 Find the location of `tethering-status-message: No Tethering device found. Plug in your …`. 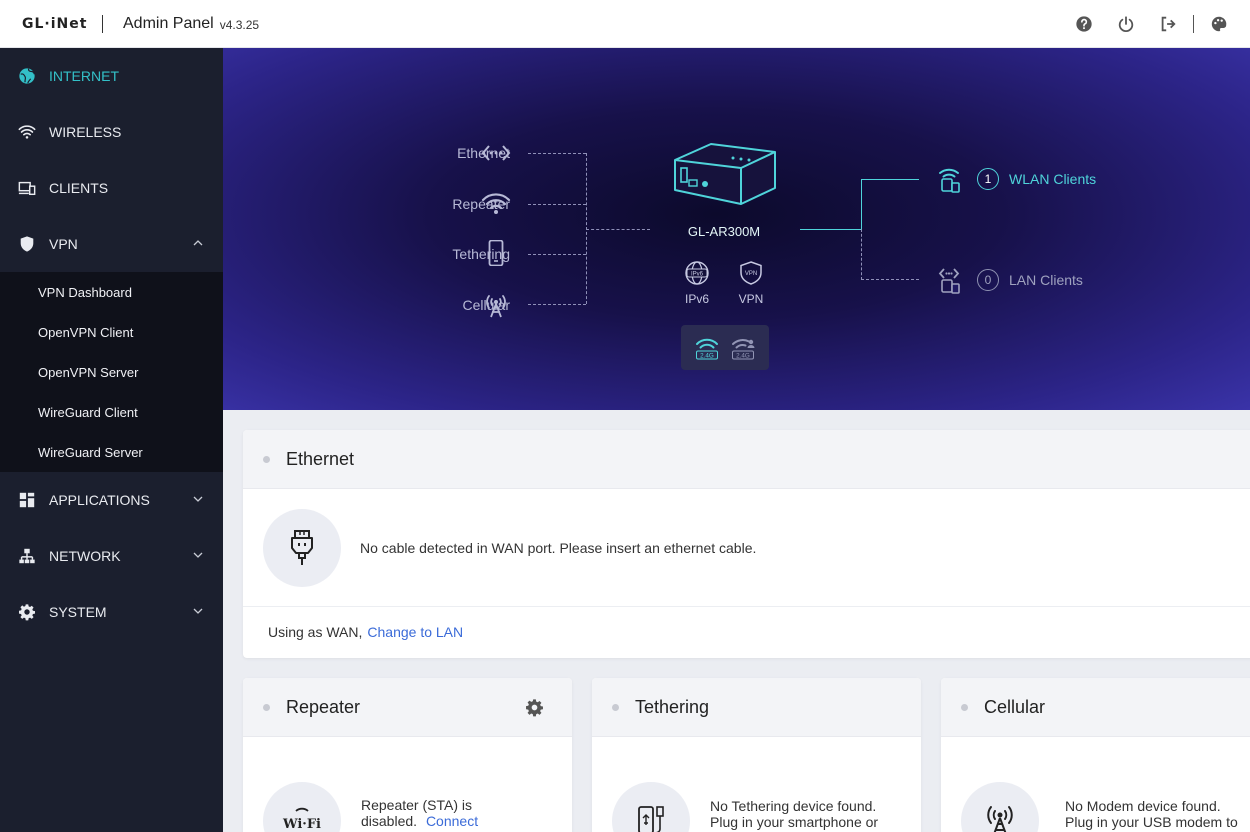

tethering-status-message: No Tethering device found. Plug in your … is located at coordinates (794, 814).